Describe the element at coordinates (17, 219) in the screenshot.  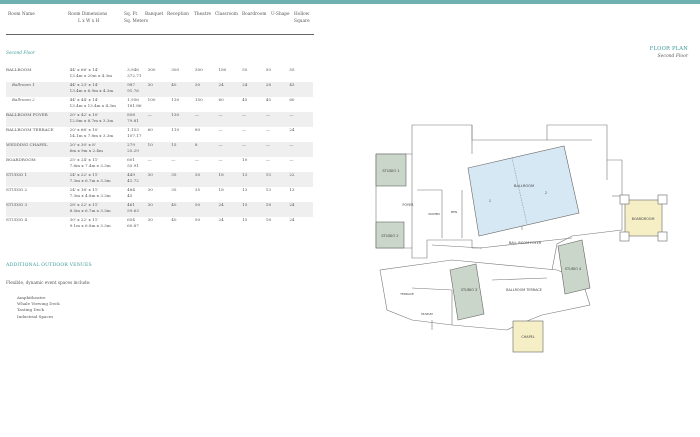
I see `room-name-cell: STUDIO 4` at that location.